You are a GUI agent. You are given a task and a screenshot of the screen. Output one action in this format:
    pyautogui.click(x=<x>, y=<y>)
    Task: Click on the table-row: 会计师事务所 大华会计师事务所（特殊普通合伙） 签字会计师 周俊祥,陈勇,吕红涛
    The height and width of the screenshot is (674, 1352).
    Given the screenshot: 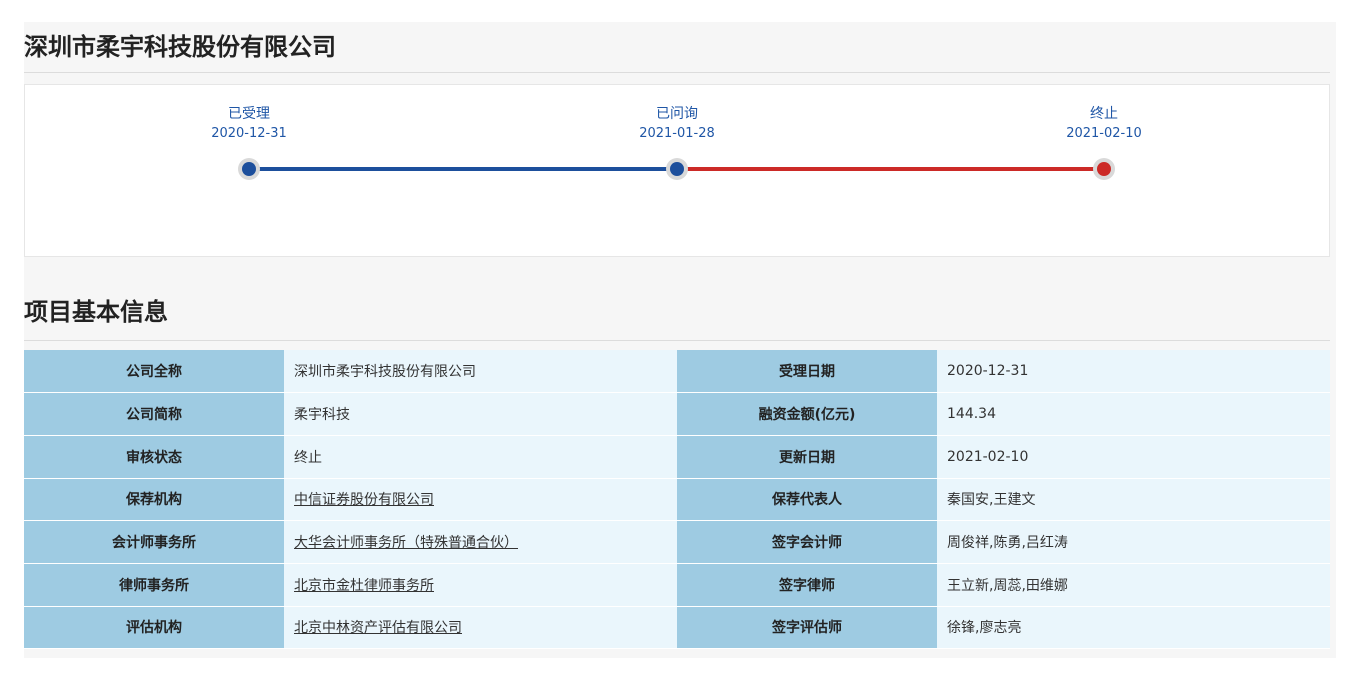 What is the action you would take?
    pyautogui.click(x=677, y=542)
    